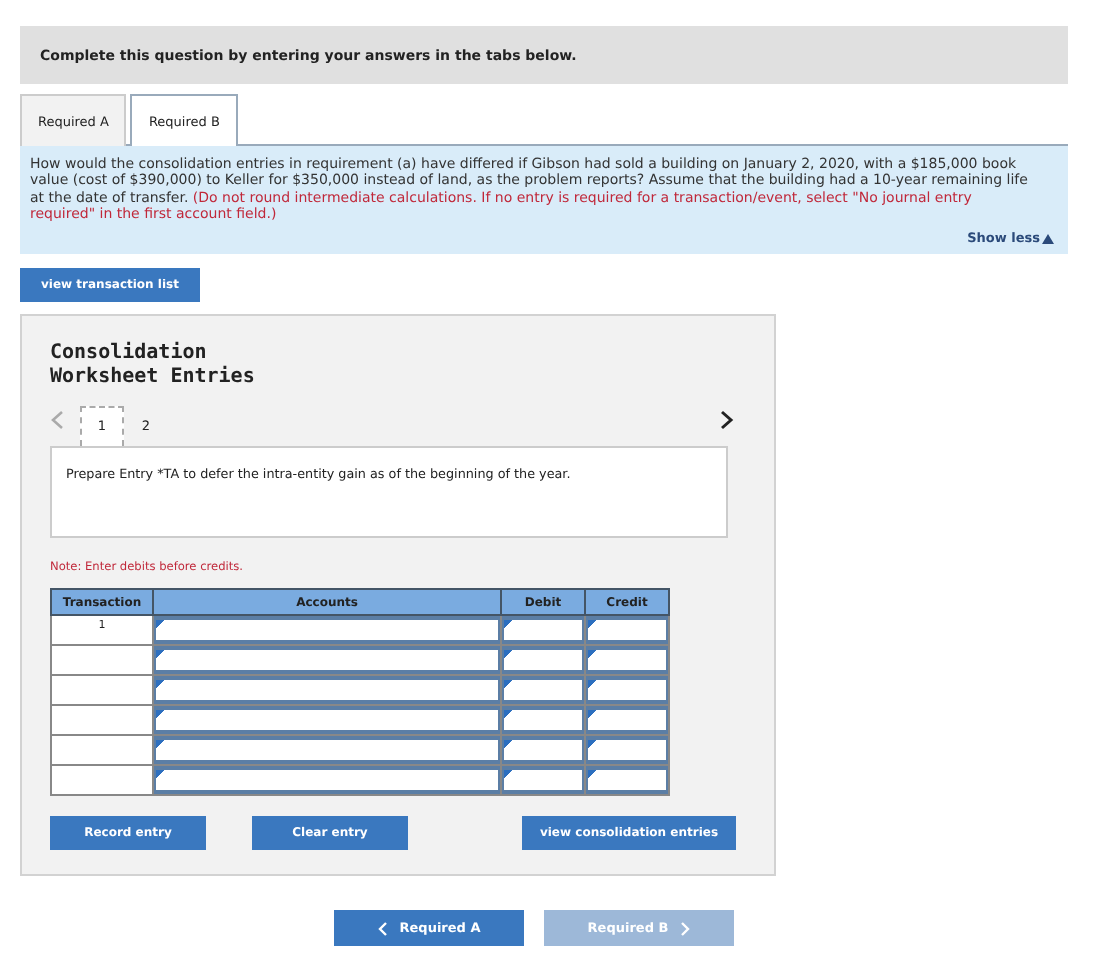  I want to click on triangle-icon, so click(1048, 238).